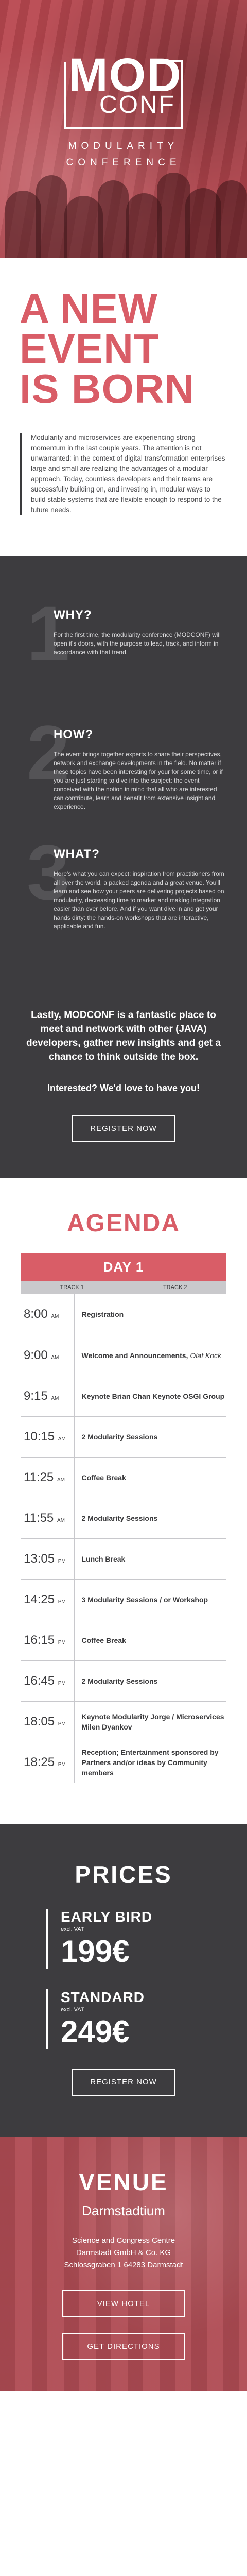  Describe the element at coordinates (77, 854) in the screenshot. I see `point-title: WHAT?` at that location.